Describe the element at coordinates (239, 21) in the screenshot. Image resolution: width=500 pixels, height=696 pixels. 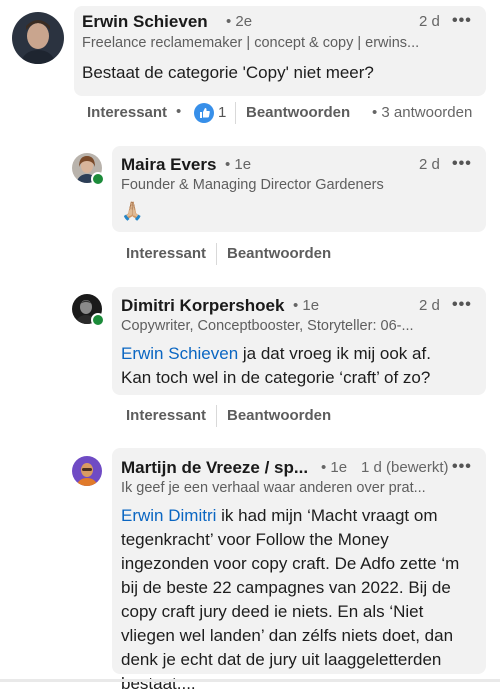
I see `connection-degree: • 2e` at that location.